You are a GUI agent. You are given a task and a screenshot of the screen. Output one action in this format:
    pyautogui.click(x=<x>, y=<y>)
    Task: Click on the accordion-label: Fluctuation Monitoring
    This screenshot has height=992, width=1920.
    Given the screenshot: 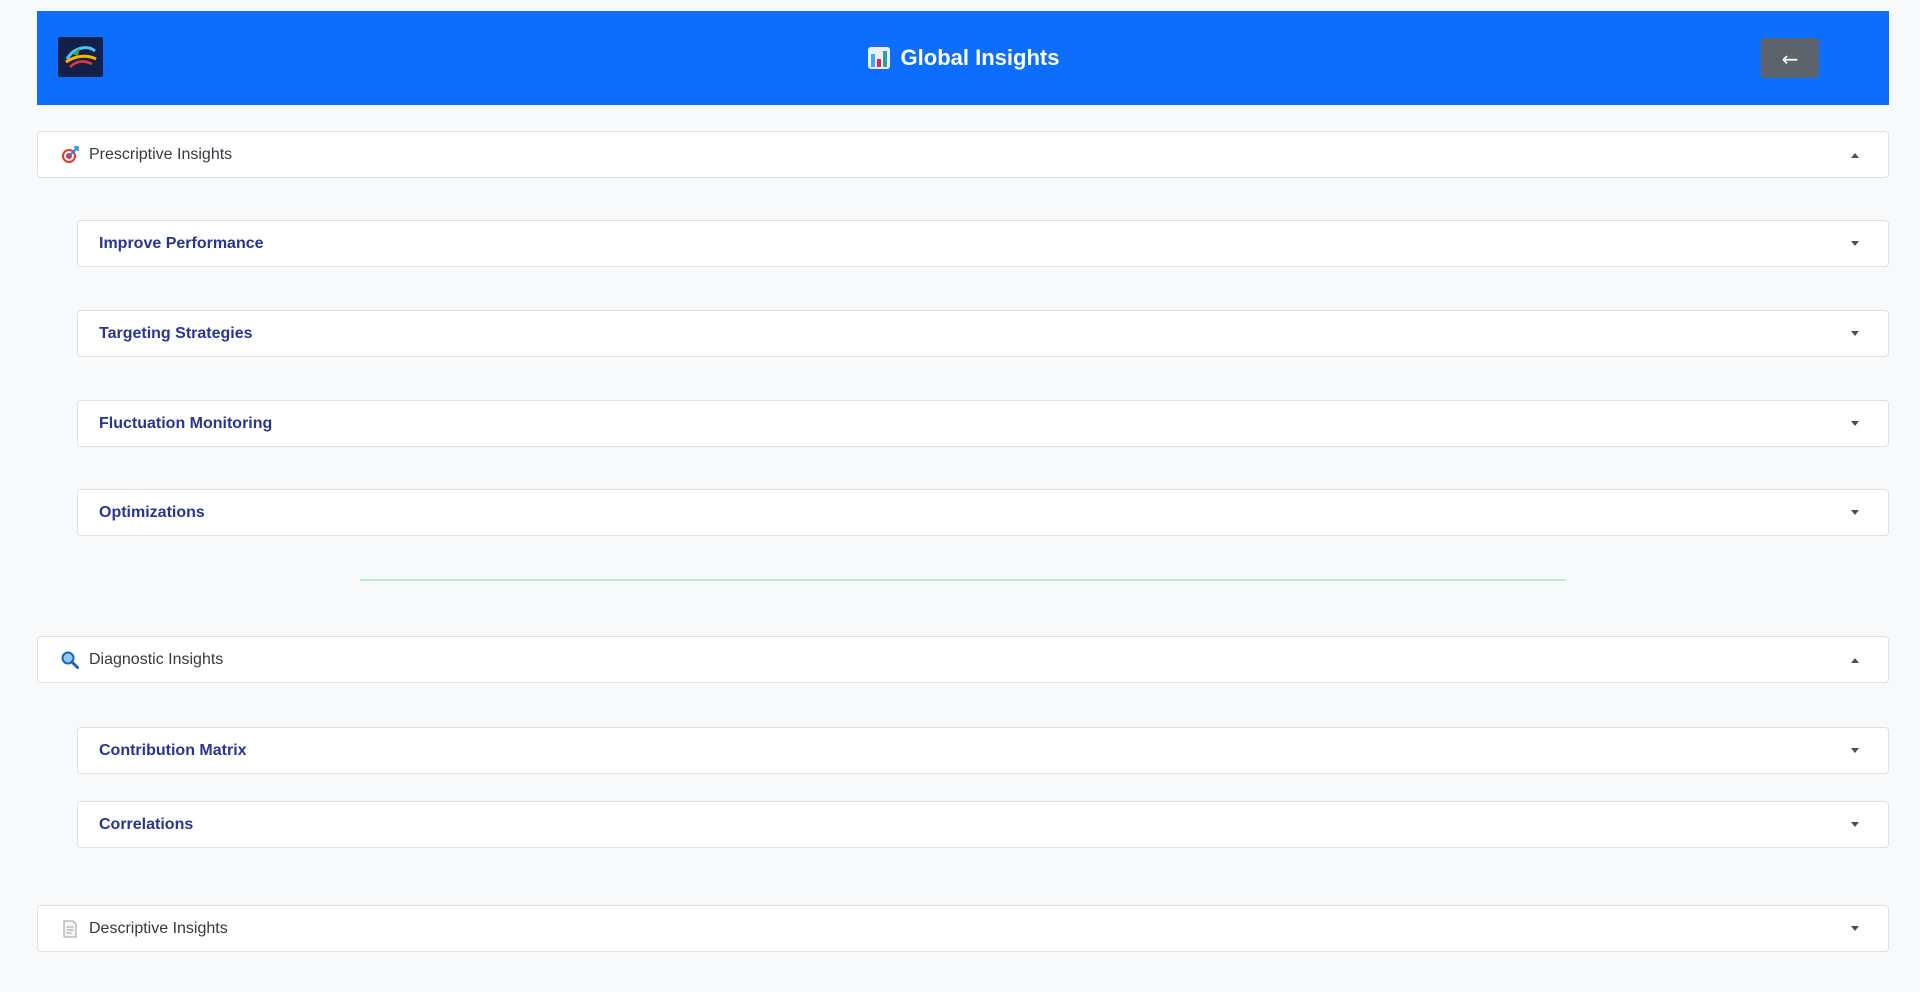 What is the action you would take?
    pyautogui.click(x=186, y=423)
    